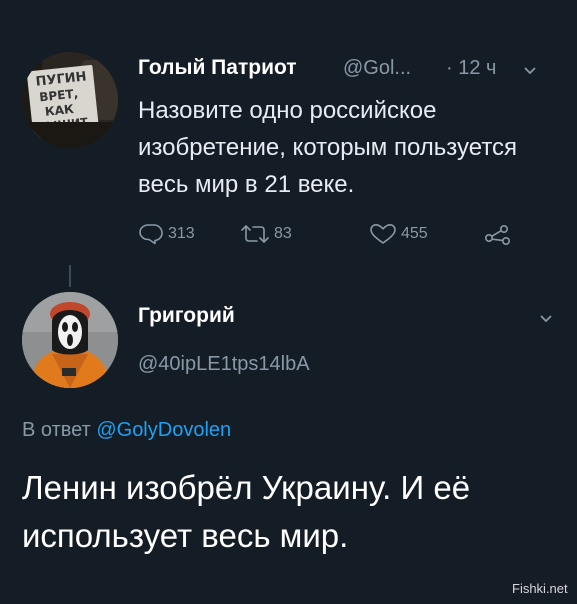  Describe the element at coordinates (471, 68) in the screenshot. I see `tweet-timestamp: · 12 ч` at that location.